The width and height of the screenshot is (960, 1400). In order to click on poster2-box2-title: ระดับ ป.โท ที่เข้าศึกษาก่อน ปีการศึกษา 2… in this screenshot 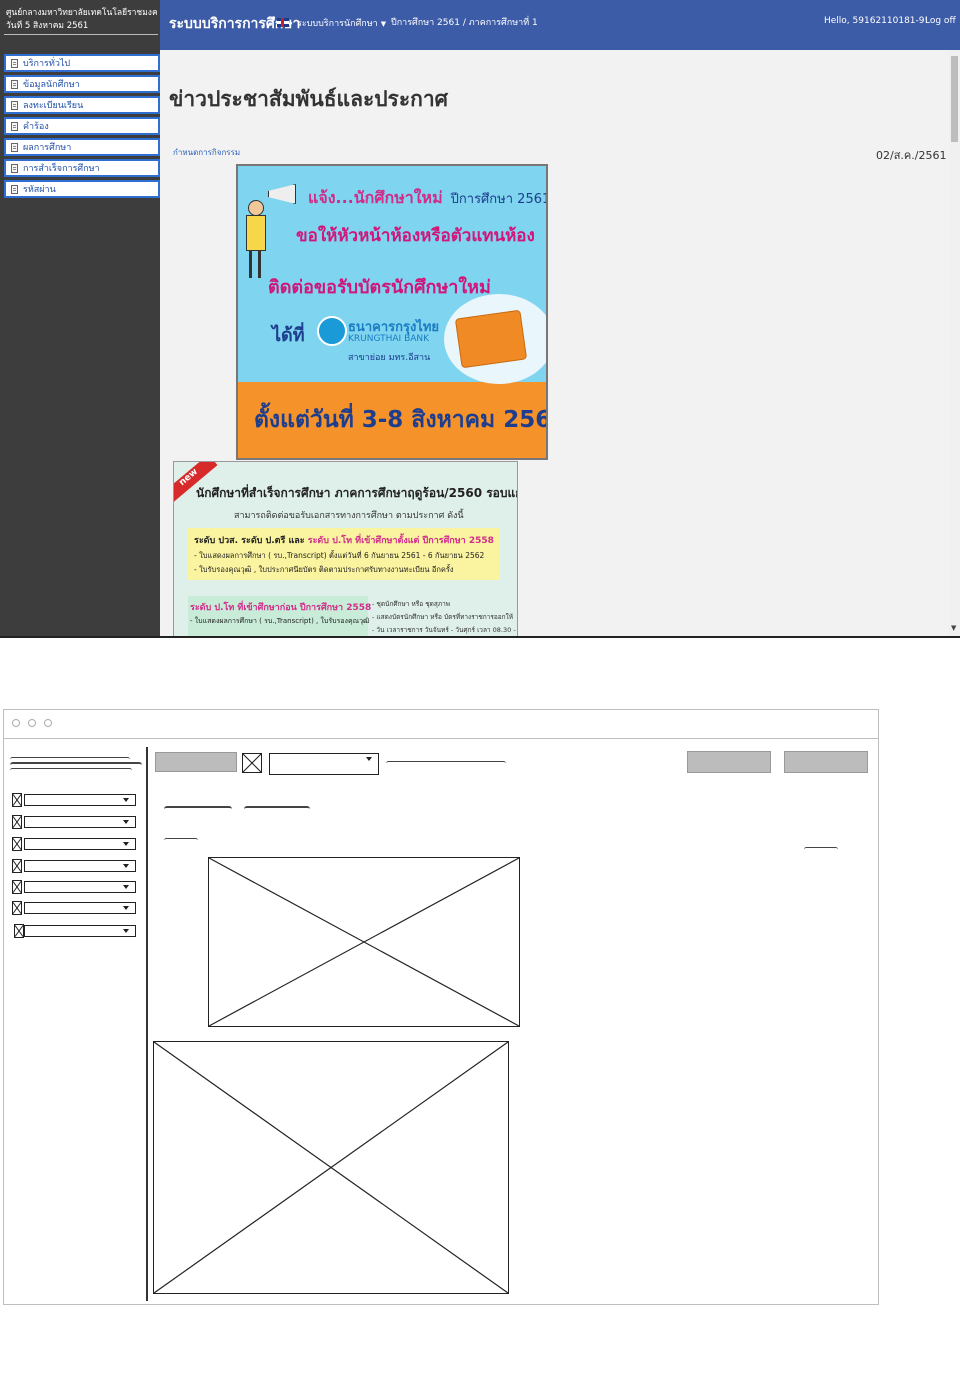, I will do `click(281, 608)`.